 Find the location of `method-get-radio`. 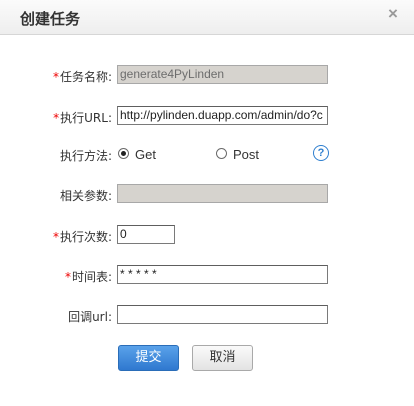

method-get-radio is located at coordinates (123, 153).